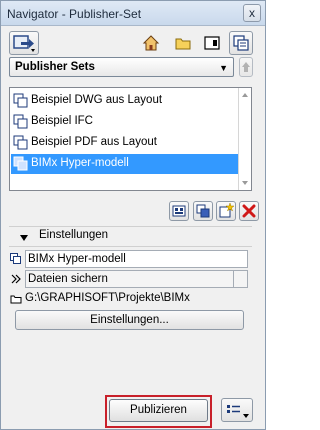 The width and height of the screenshot is (320, 430). I want to click on publisher-sets-dropdown: Publisher Sets ▼, so click(121, 67).